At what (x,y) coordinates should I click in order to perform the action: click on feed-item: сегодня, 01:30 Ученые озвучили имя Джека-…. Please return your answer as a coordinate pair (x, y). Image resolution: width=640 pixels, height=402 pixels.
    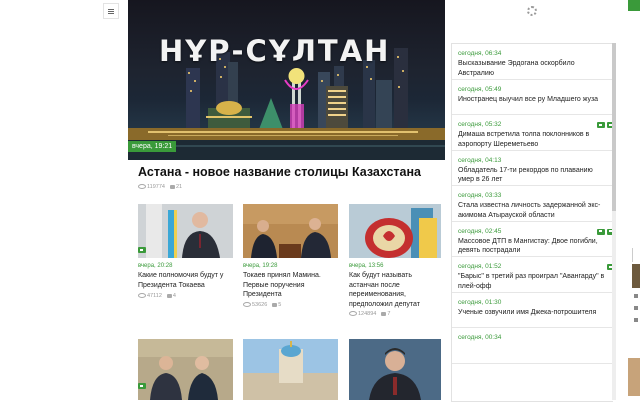
    Looking at the image, I should click on (532, 310).